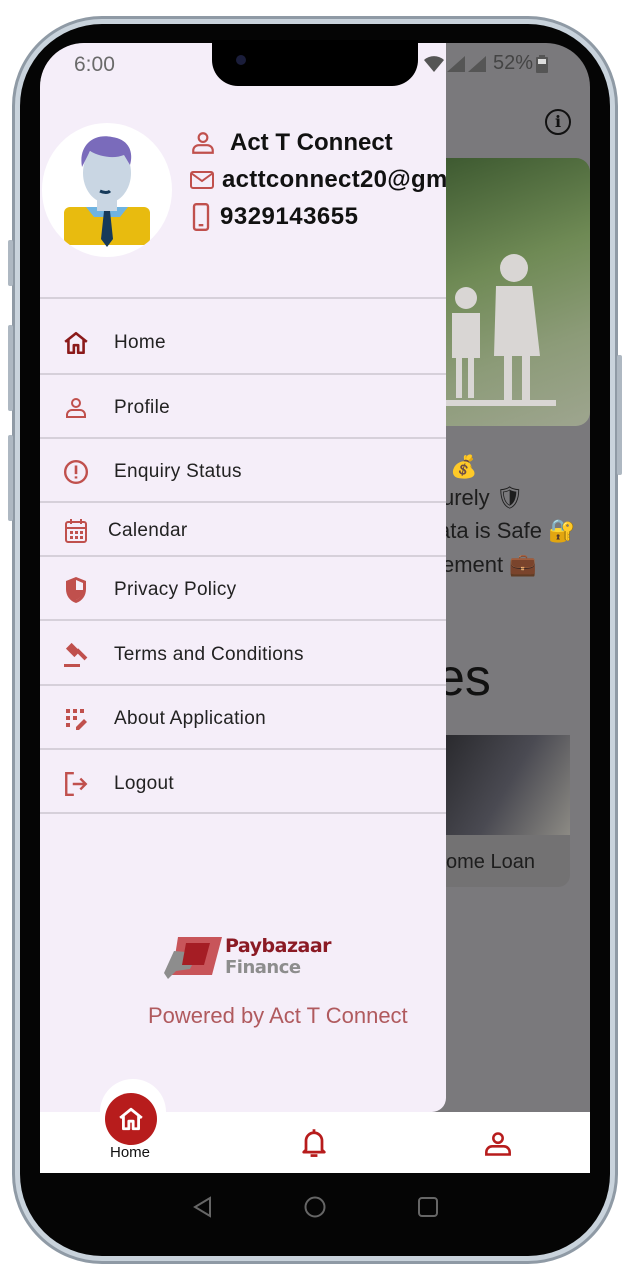 This screenshot has width=629, height=1280. What do you see at coordinates (148, 530) in the screenshot?
I see `menu-label: Calendar` at bounding box center [148, 530].